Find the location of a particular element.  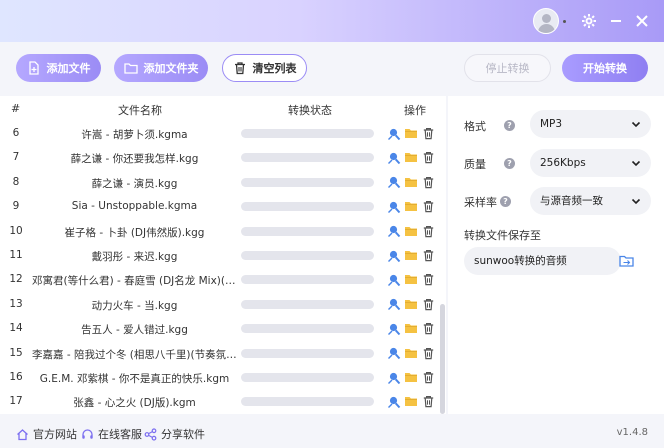

stop-convert-button: 停止转换 is located at coordinates (507, 68).